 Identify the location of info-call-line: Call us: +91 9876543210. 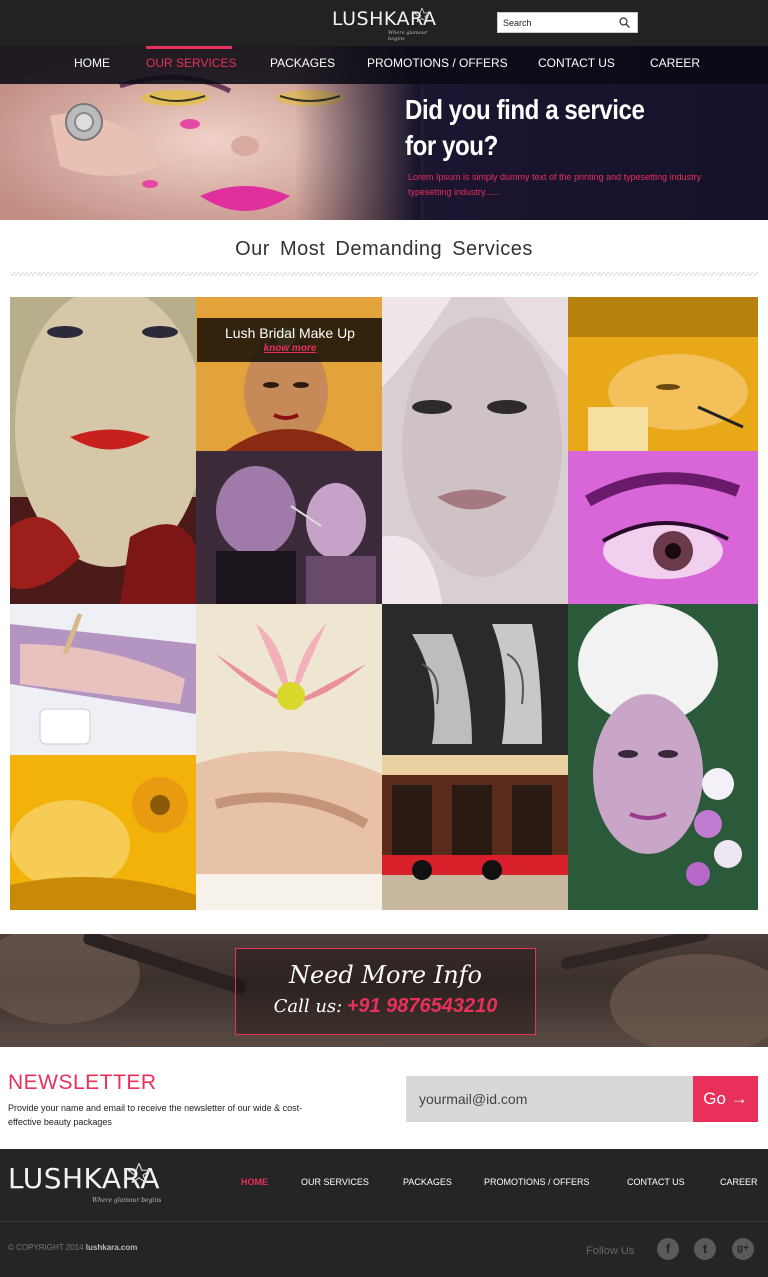
(385, 1006).